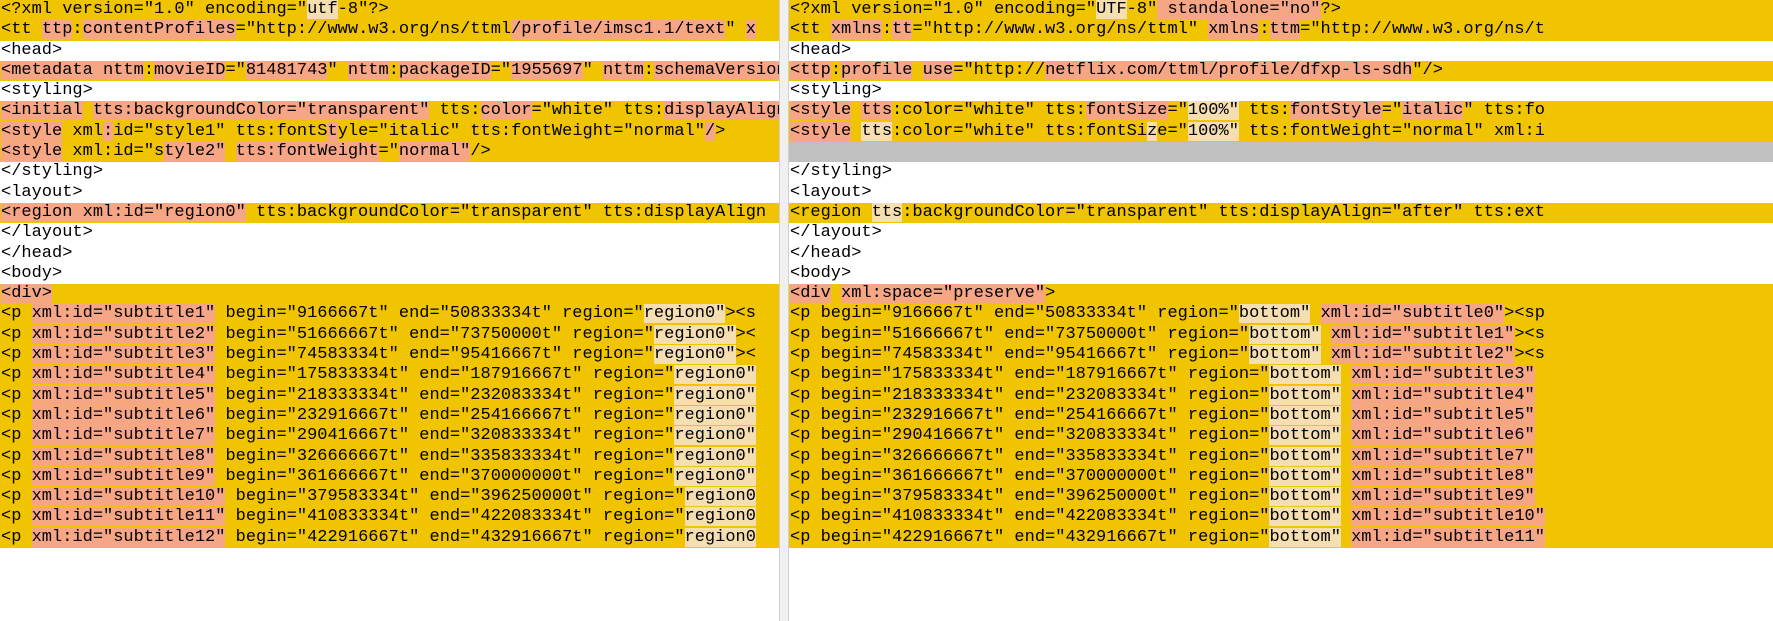  I want to click on deleted-text-segment: tts:backgroundColor="transparent", so click(261, 111).